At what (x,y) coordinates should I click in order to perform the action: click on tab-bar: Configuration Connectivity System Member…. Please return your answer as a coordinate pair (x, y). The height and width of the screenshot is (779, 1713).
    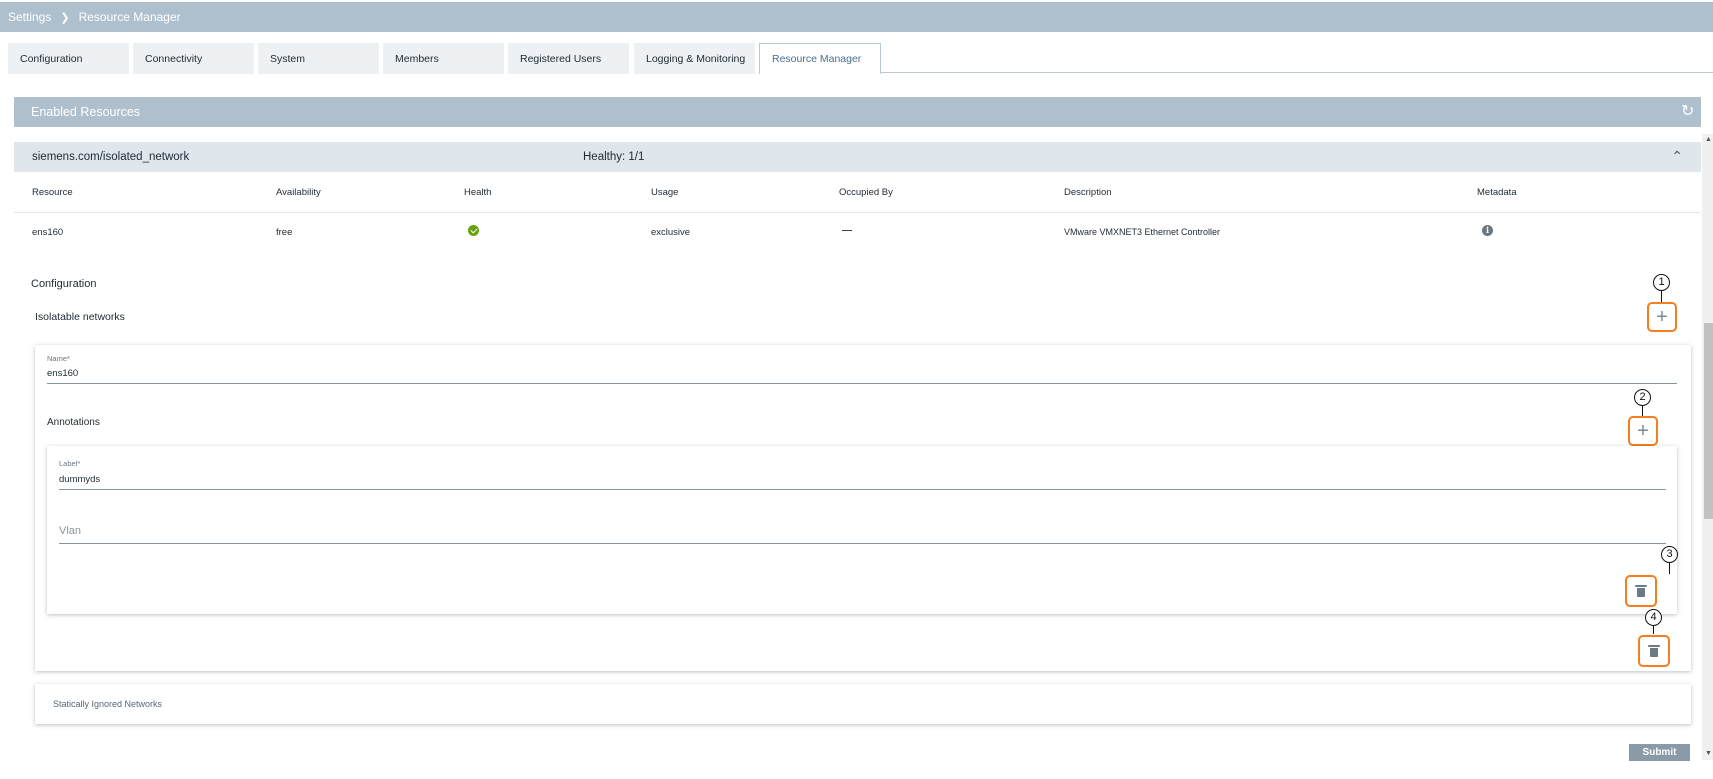
    Looking at the image, I should click on (856, 58).